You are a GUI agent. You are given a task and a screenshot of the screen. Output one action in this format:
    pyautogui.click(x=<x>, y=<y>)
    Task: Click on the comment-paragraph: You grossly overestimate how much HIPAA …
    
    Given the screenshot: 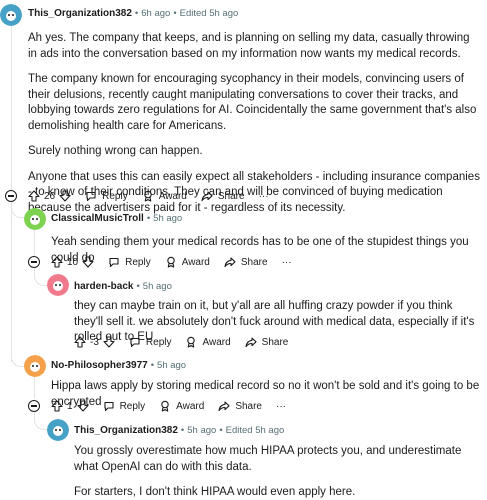 What is the action you would take?
    pyautogui.click(x=268, y=459)
    